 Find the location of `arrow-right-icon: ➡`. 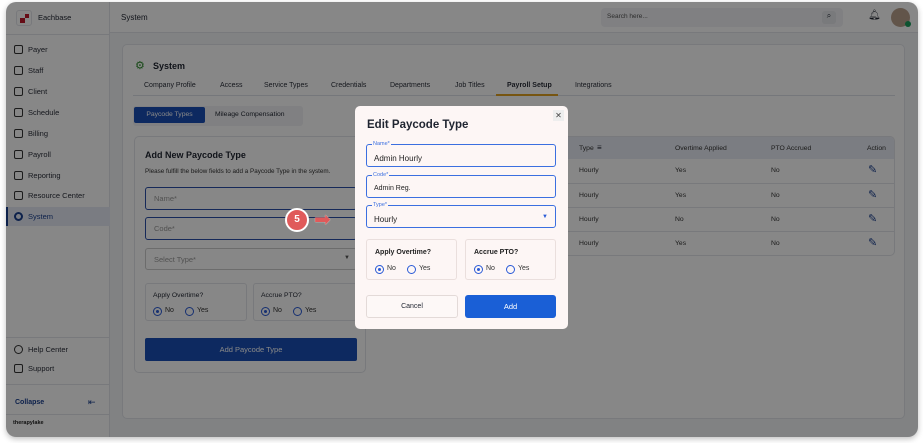

arrow-right-icon: ➡ is located at coordinates (322, 220).